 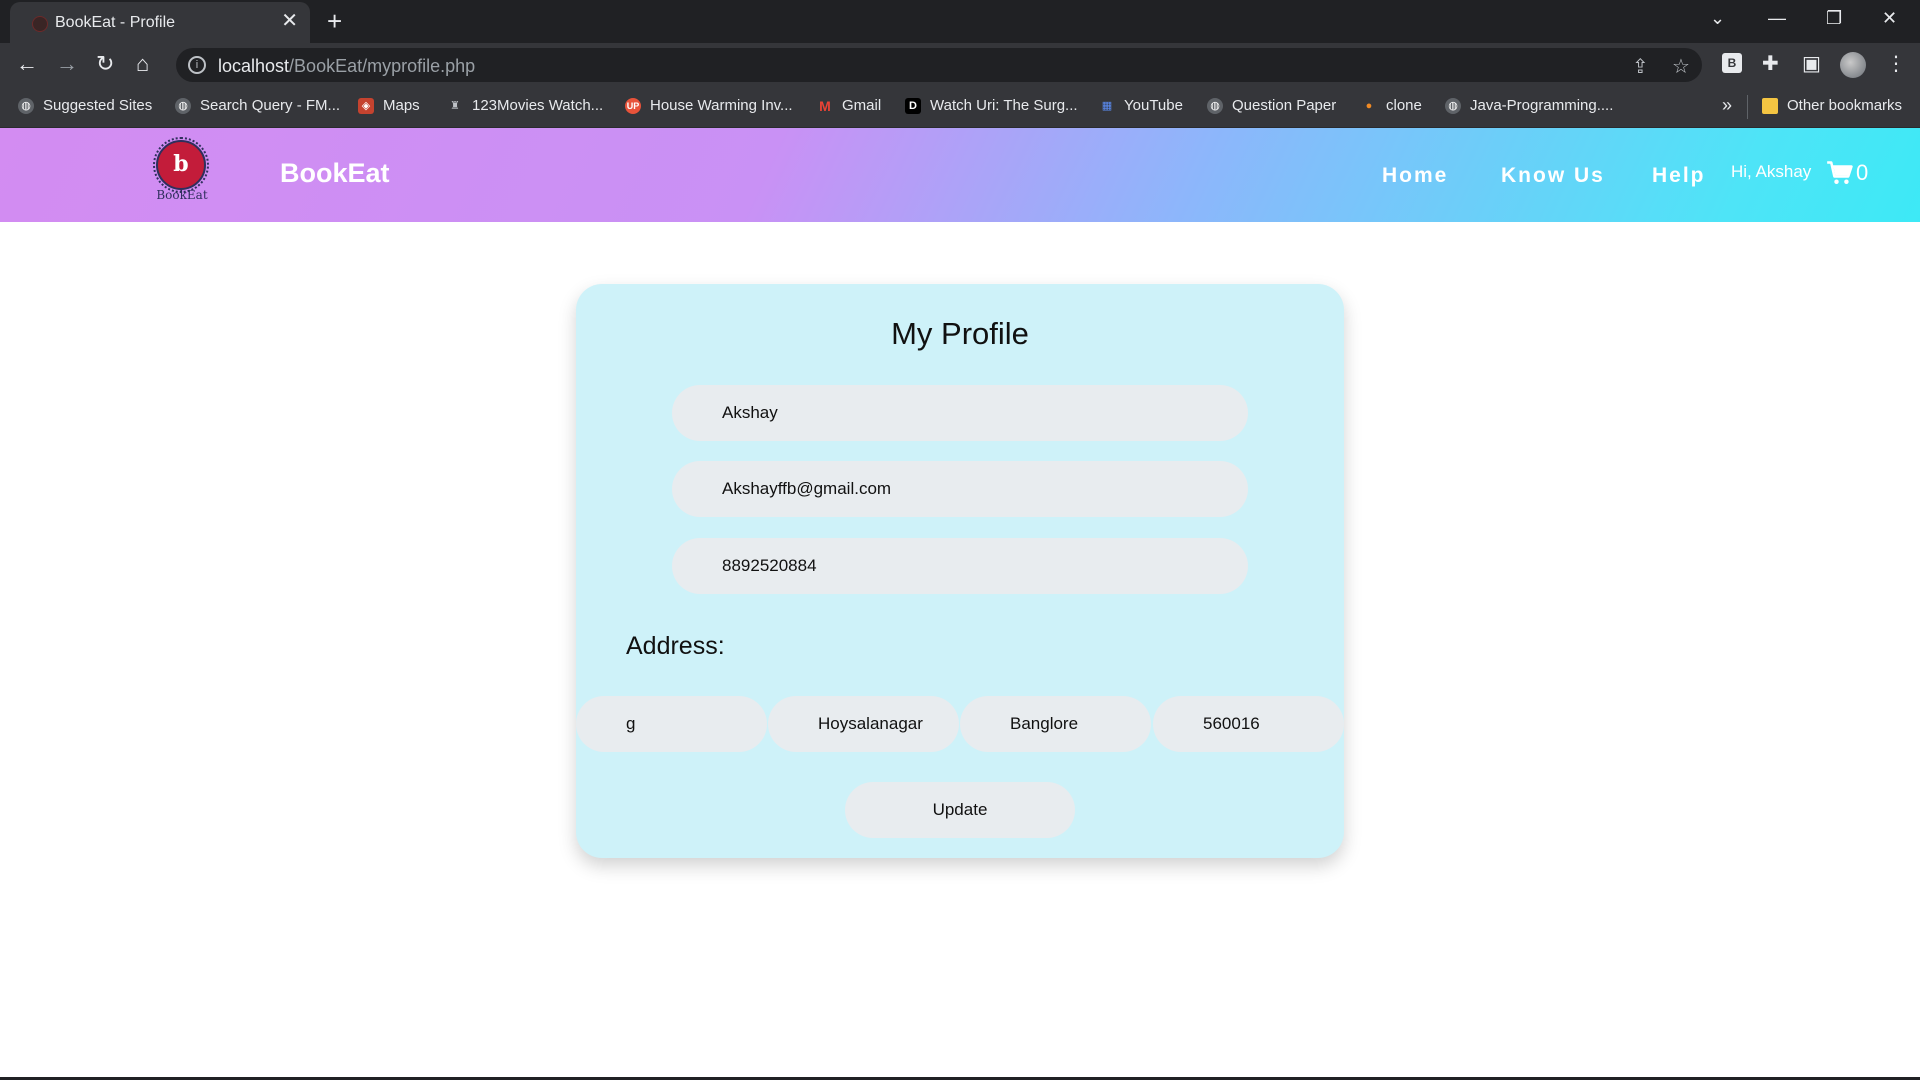 What do you see at coordinates (142, 64) in the screenshot?
I see `home-icon: ⌂` at bounding box center [142, 64].